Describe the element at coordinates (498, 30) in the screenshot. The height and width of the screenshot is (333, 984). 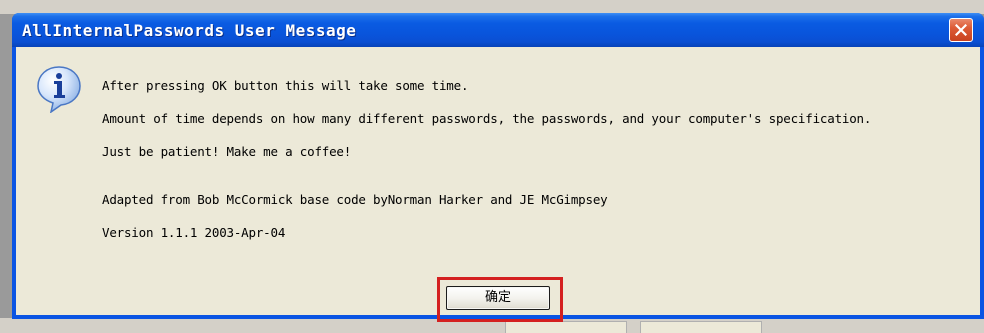
I see `title-bar: AllInternalPasswords User Message` at that location.